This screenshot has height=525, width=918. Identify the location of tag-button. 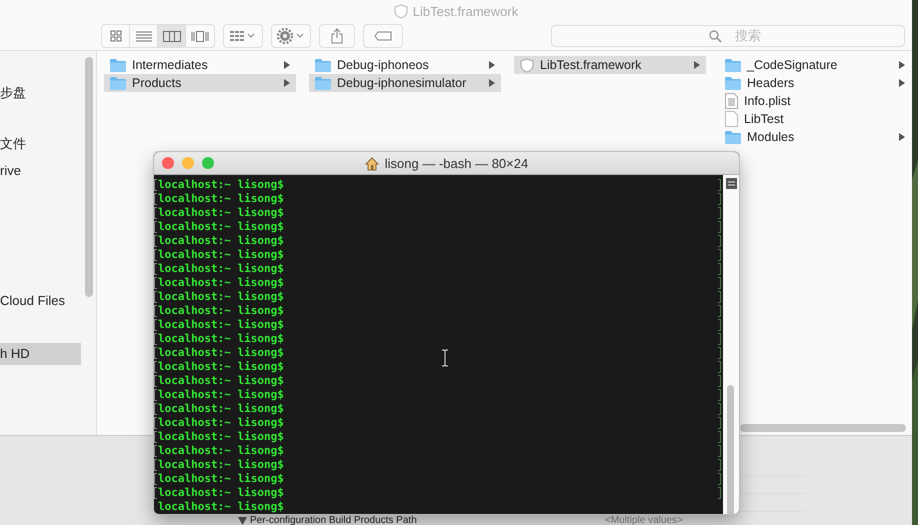
(383, 36).